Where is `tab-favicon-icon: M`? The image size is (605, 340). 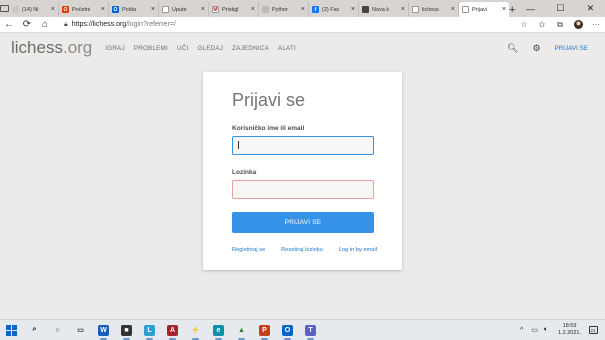
tab-favicon-icon: M is located at coordinates (215, 9).